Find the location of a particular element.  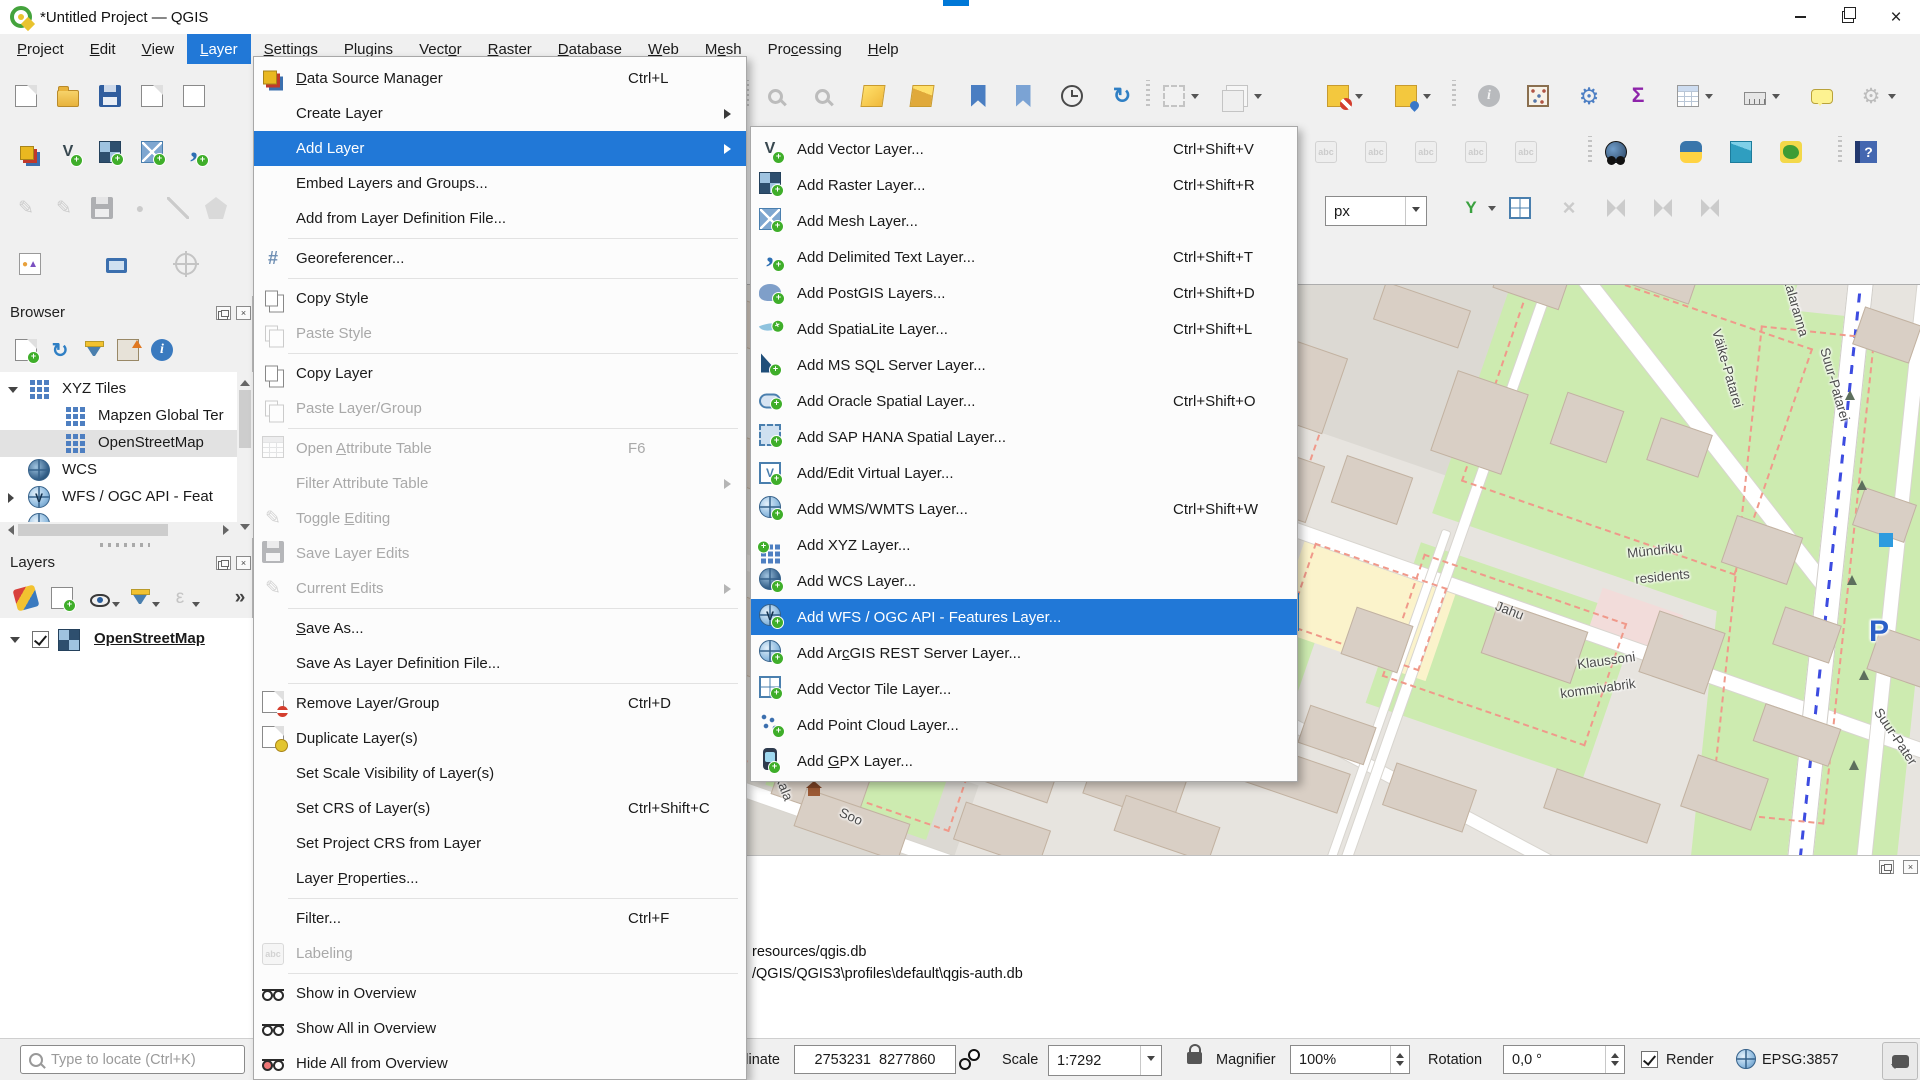

toolbar-button-digitize-line is located at coordinates (178, 208).